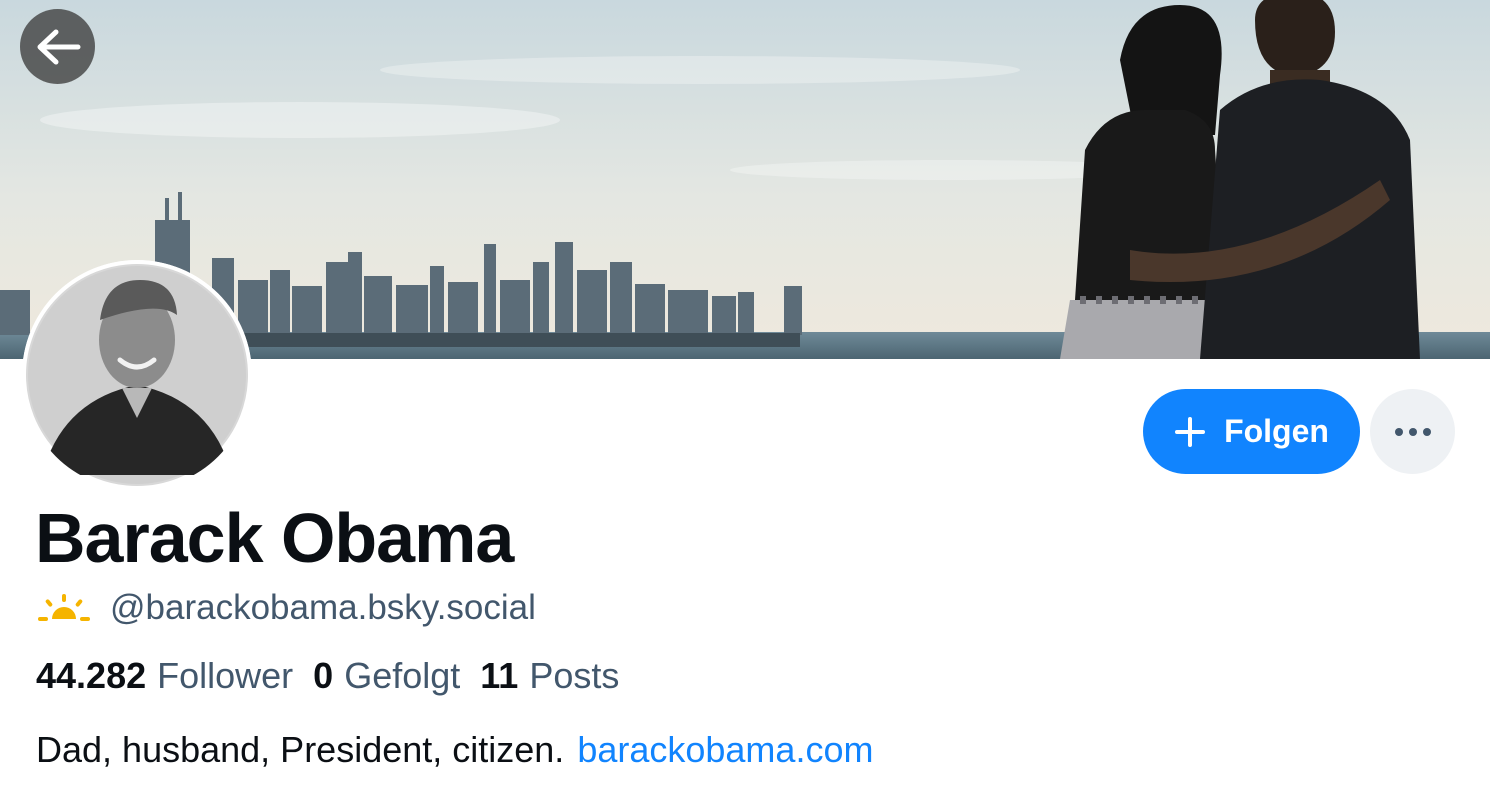 This screenshot has height=808, width=1490. I want to click on more-options-button, so click(1412, 431).